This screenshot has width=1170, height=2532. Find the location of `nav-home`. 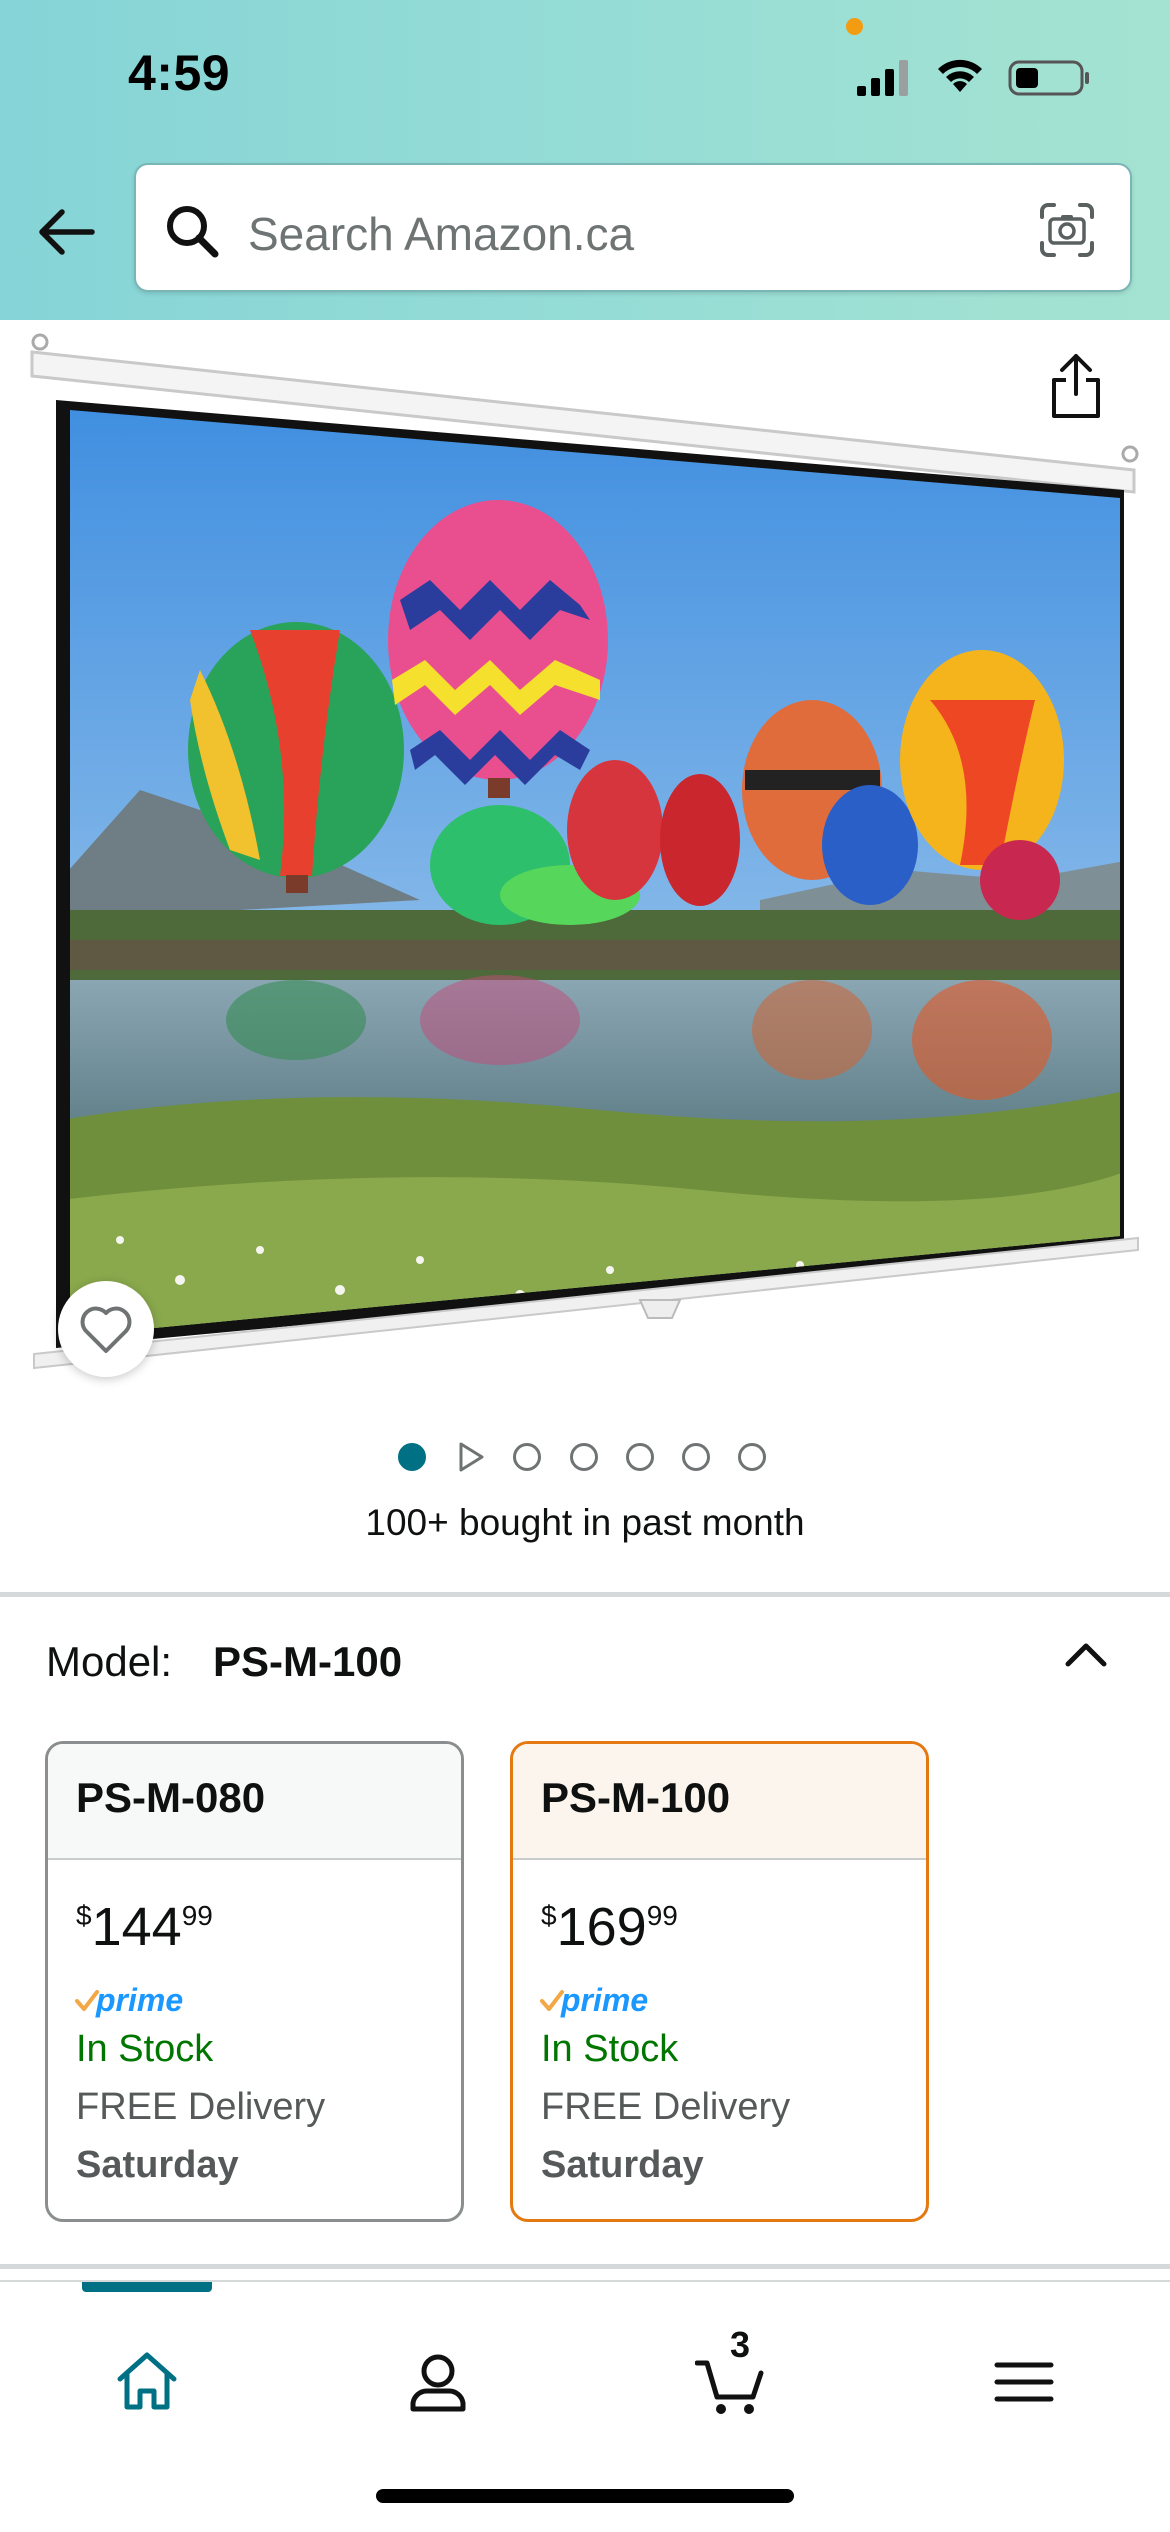

nav-home is located at coordinates (147, 2382).